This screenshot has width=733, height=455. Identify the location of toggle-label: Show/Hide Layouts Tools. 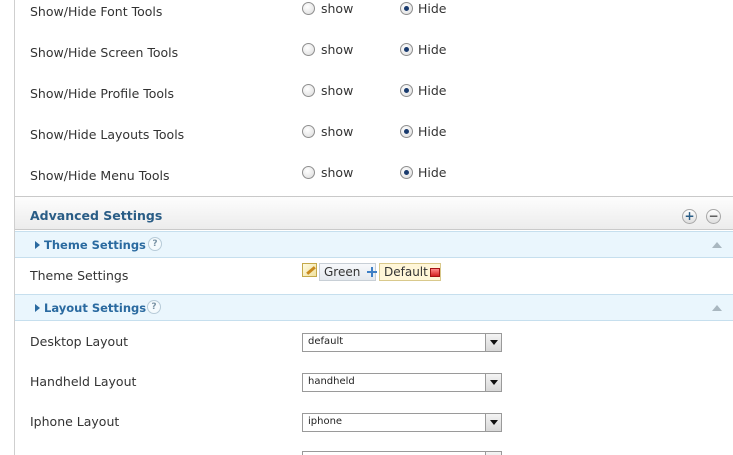
(107, 134).